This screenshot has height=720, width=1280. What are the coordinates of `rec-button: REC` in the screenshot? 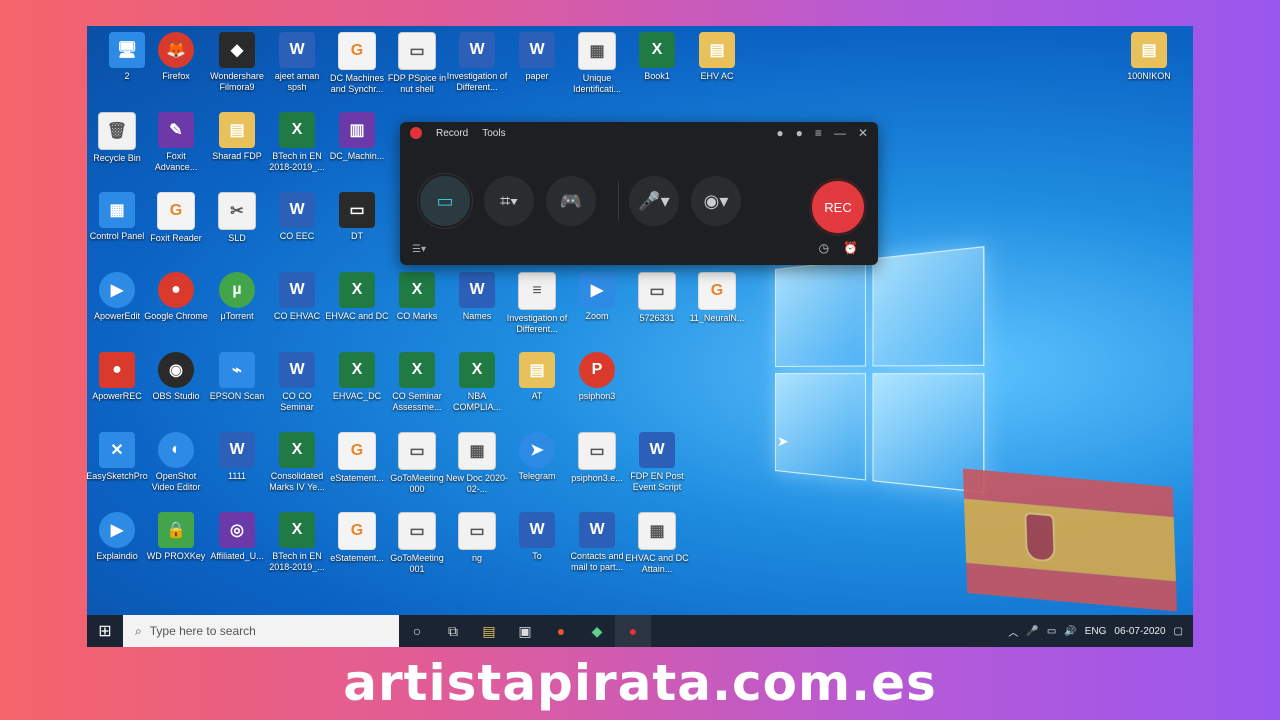 It's located at (838, 207).